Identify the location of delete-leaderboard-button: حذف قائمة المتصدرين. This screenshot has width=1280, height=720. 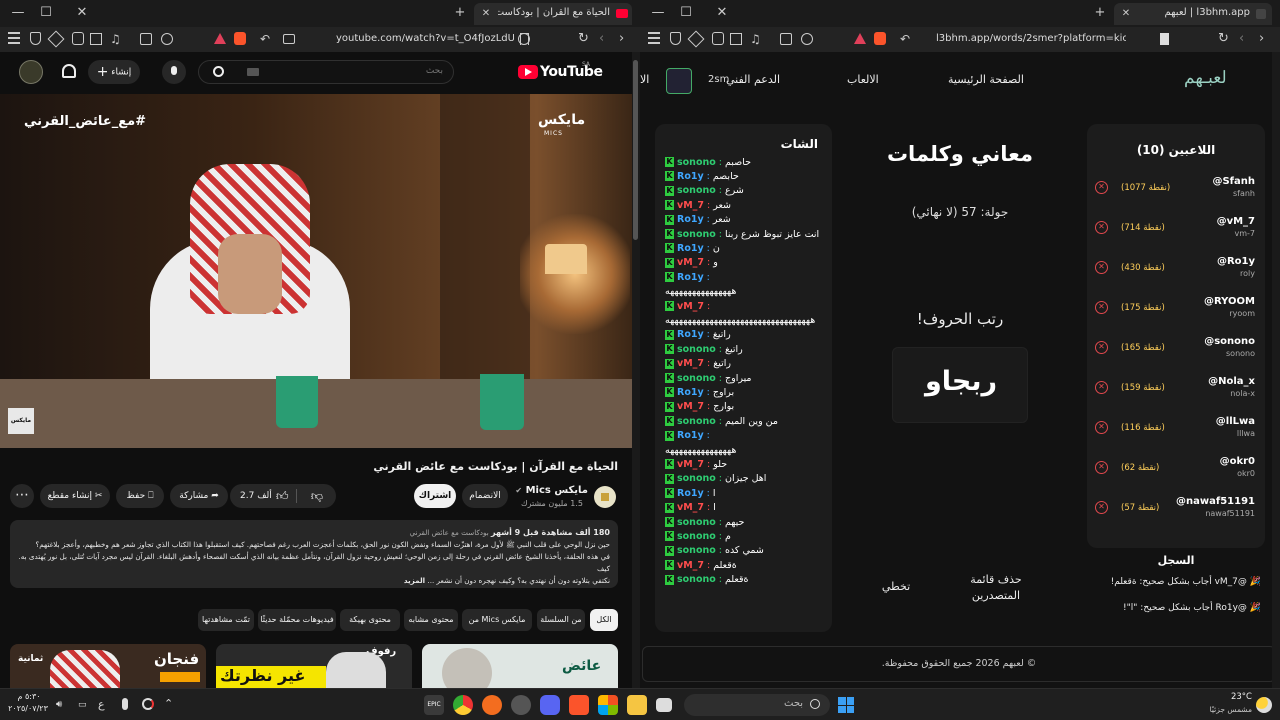
(996, 588).